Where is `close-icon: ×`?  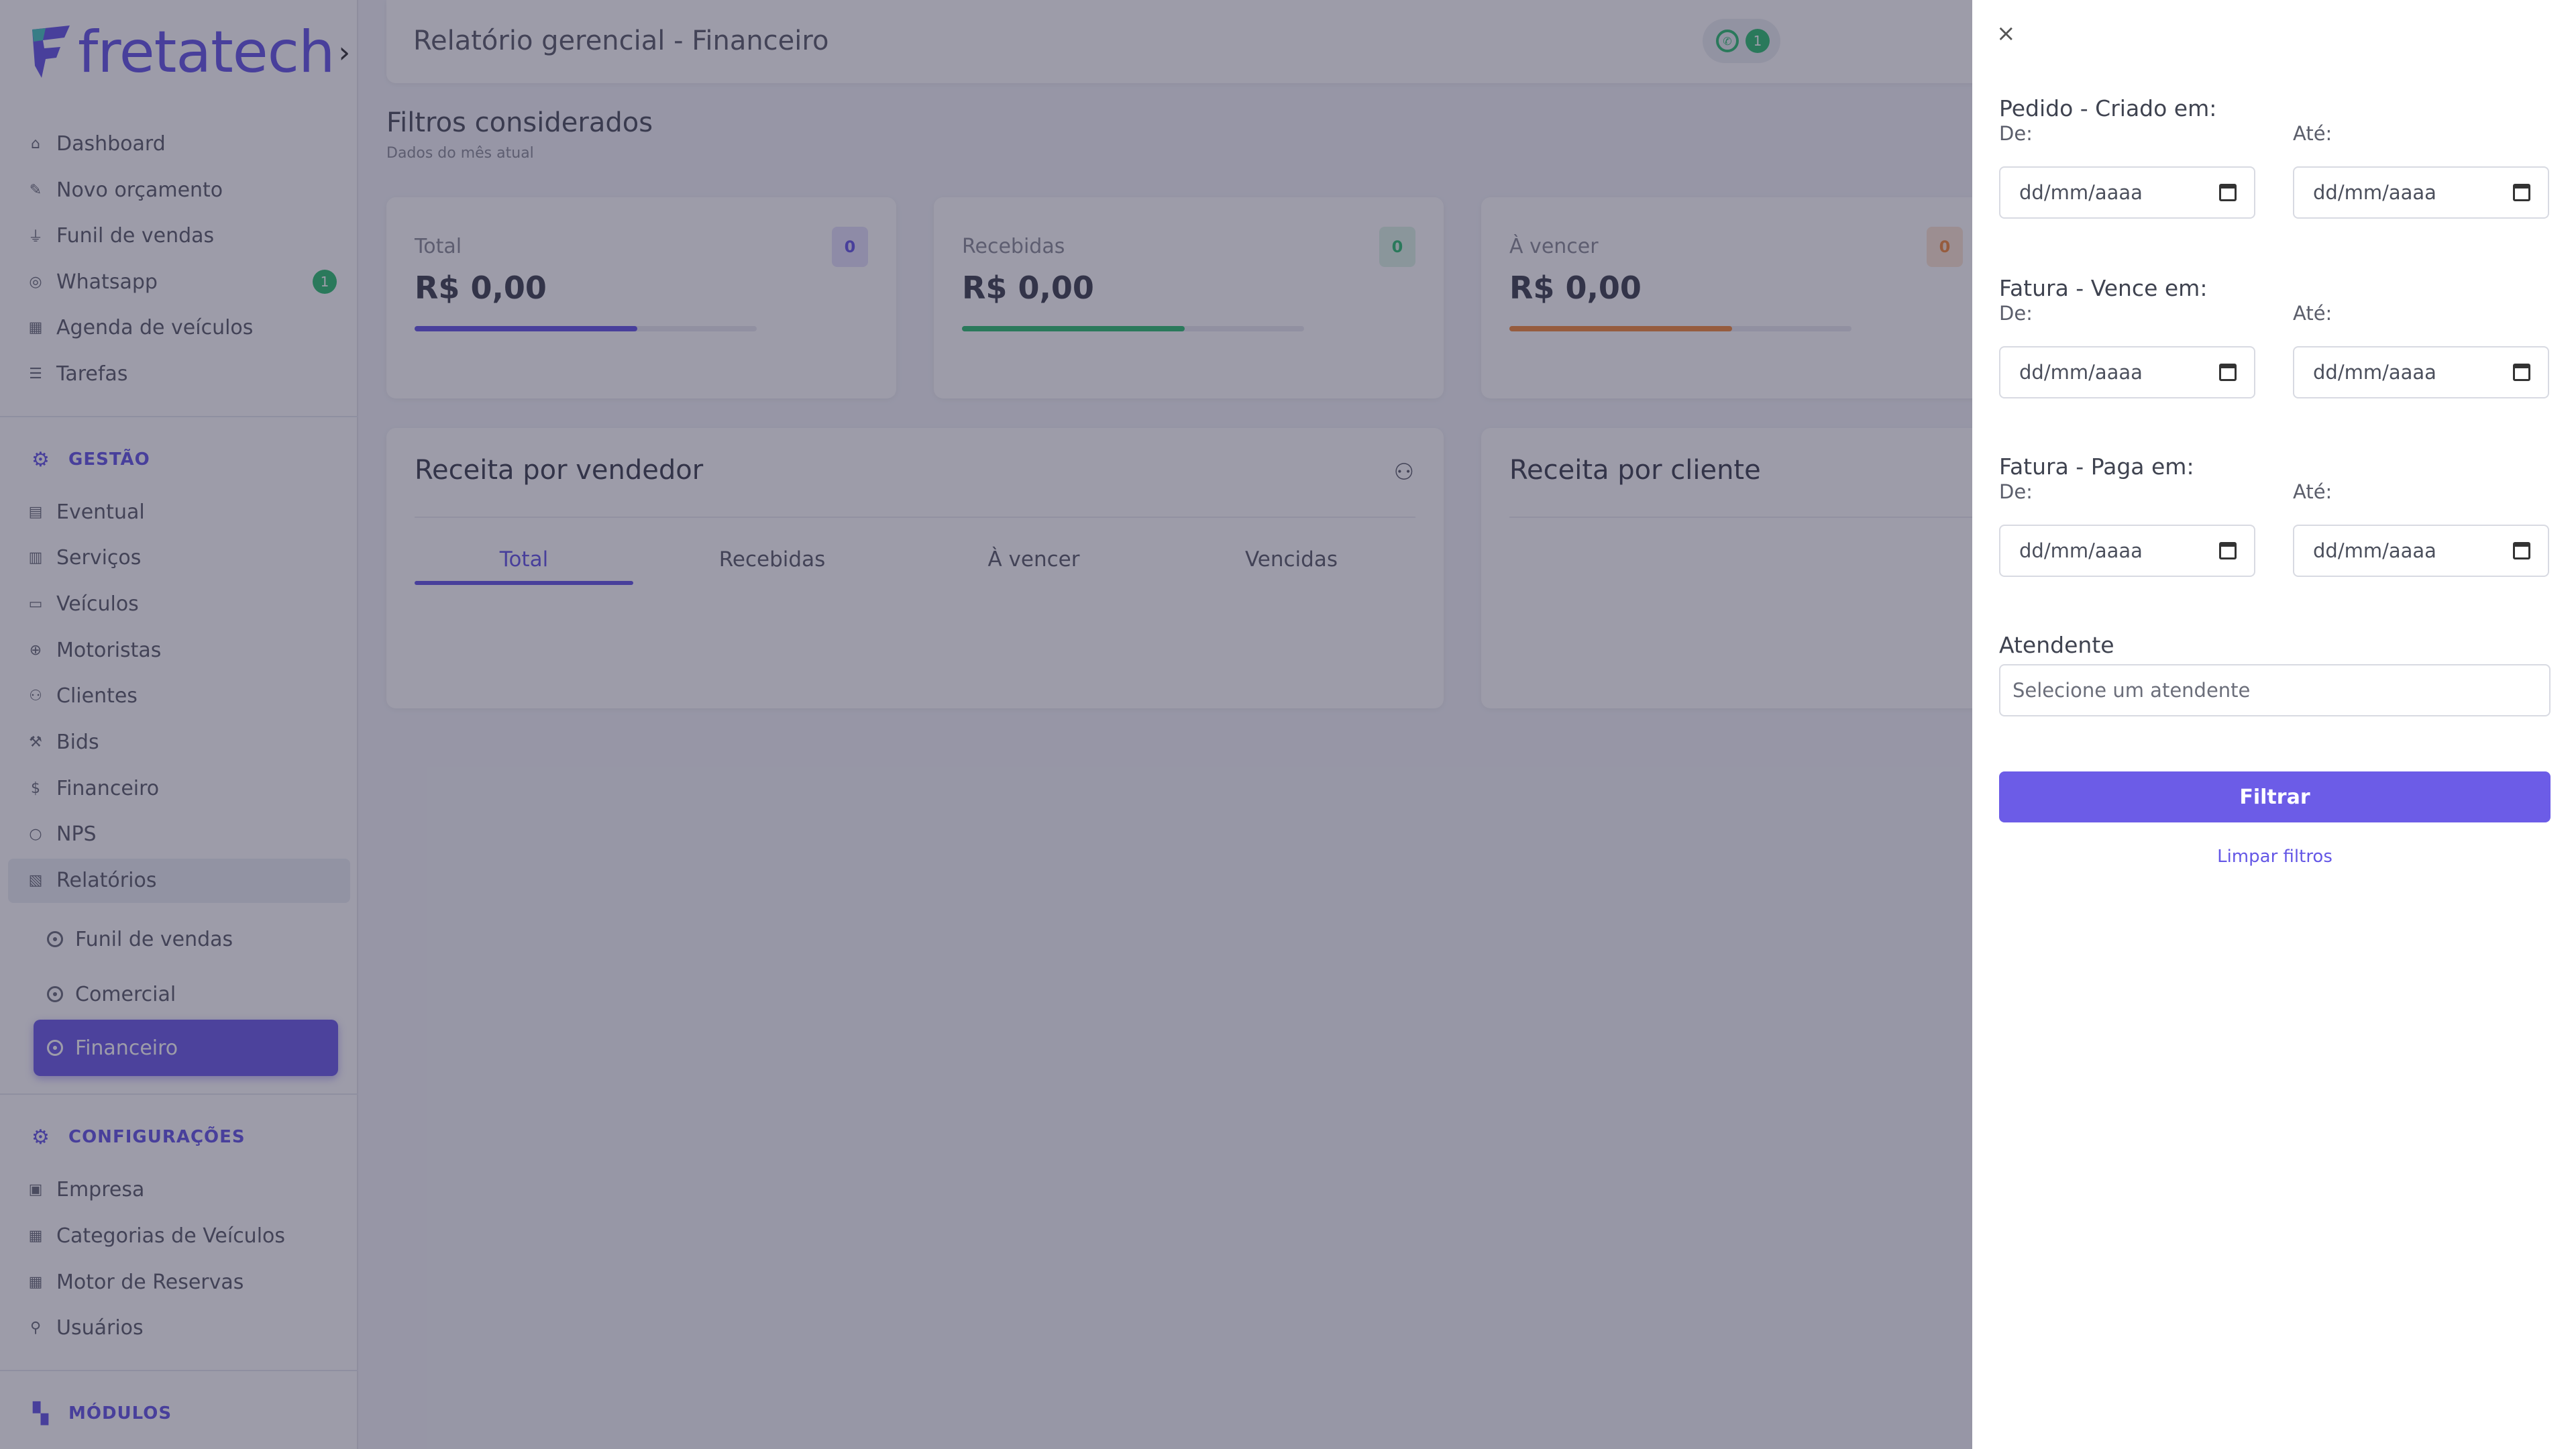
close-icon: × is located at coordinates (2006, 33).